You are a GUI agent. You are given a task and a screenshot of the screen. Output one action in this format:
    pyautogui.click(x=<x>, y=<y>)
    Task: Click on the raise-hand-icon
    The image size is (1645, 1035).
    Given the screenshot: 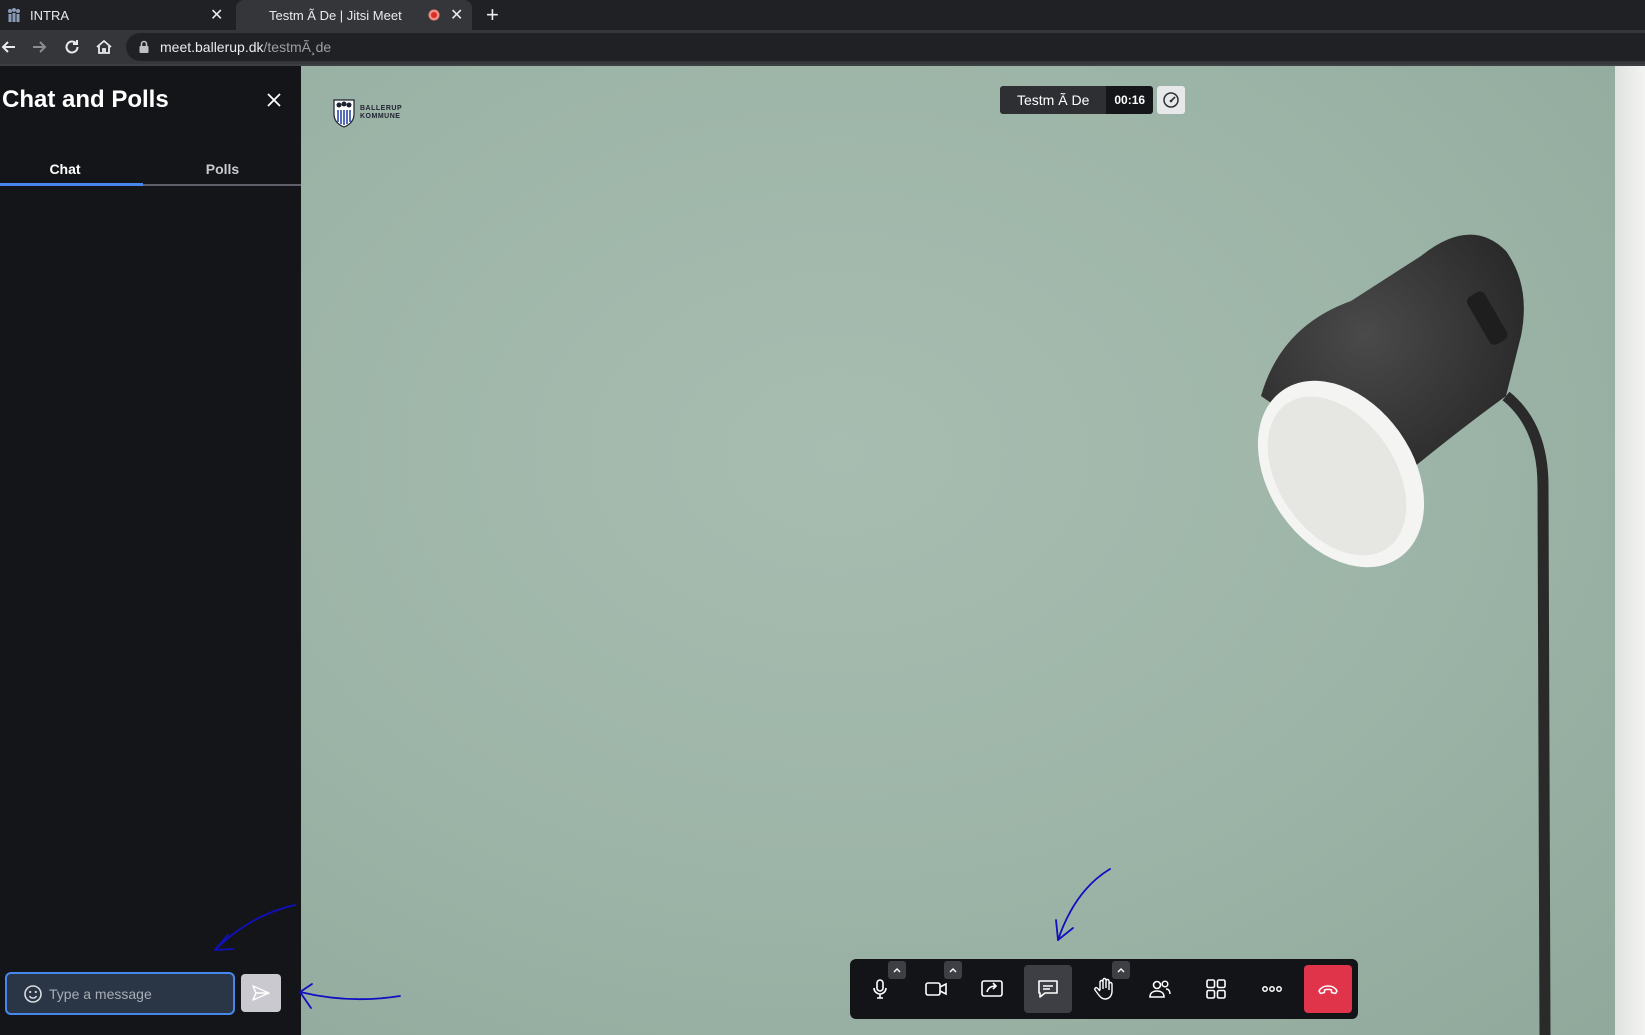 What is the action you would take?
    pyautogui.click(x=1103, y=988)
    